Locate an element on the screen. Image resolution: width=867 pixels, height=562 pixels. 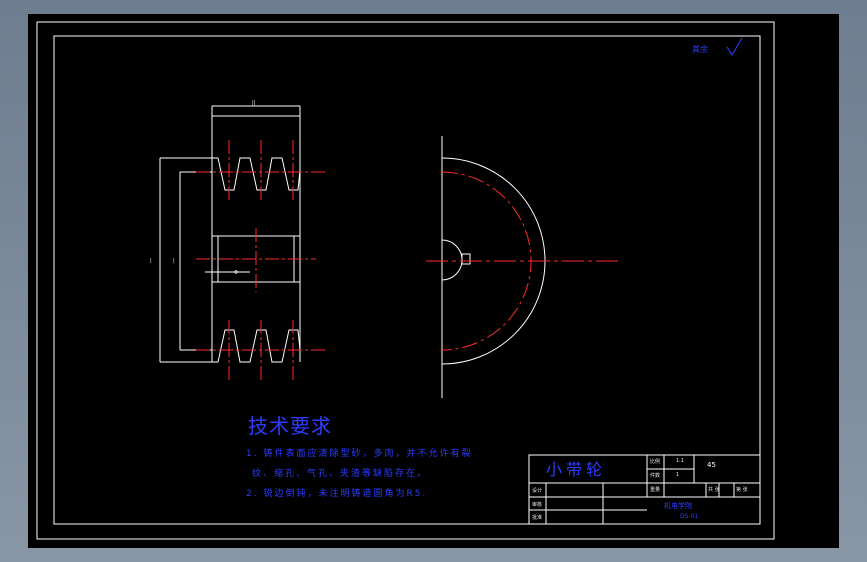
row-label-approve: 批准 is located at coordinates (537, 518).